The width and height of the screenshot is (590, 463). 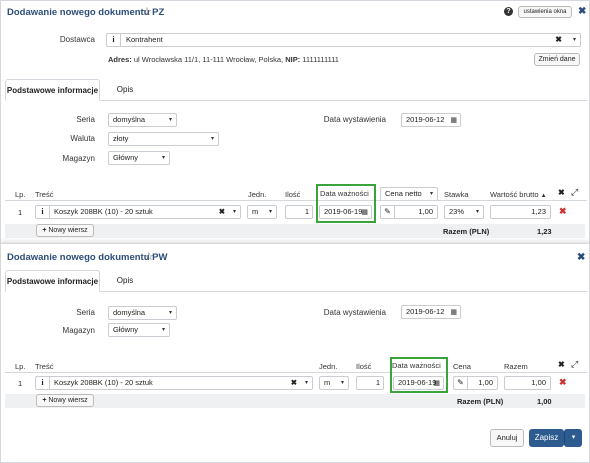 I want to click on total-value: 1,00, so click(x=544, y=401).